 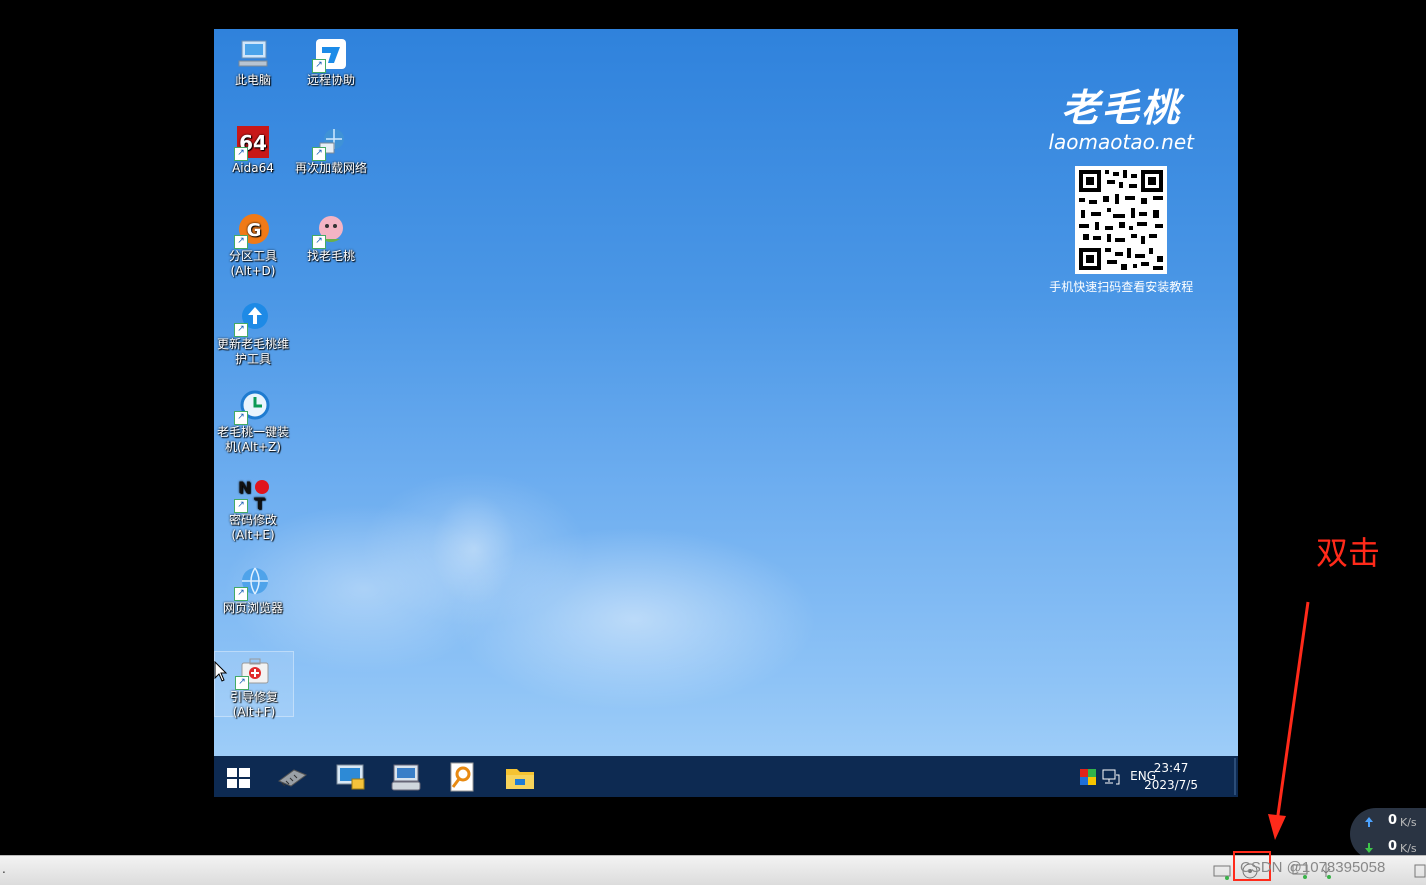 I want to click on keyboard-icon, so click(x=406, y=777).